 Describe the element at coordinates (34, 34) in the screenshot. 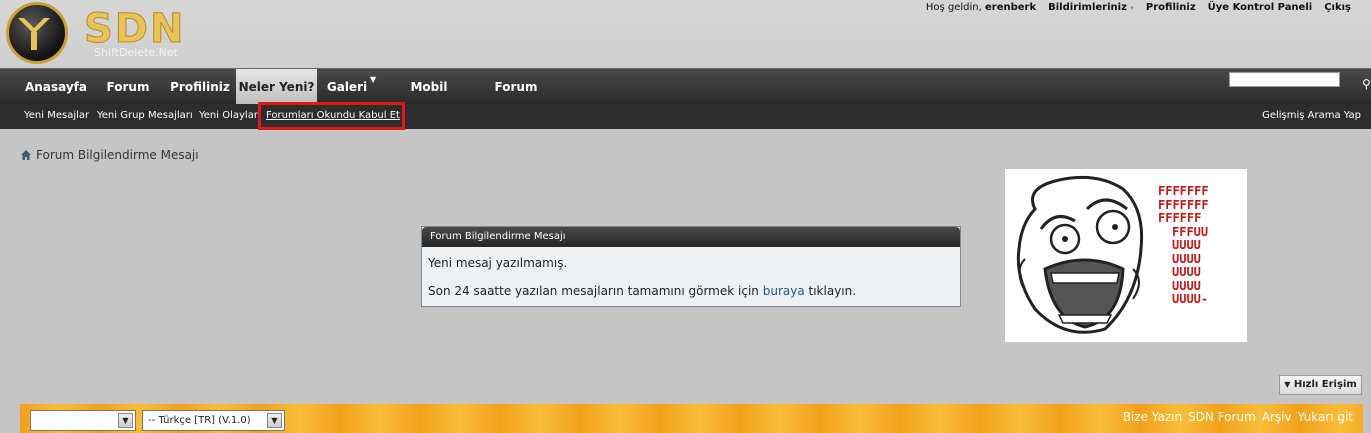

I see `logo-y-icon` at that location.